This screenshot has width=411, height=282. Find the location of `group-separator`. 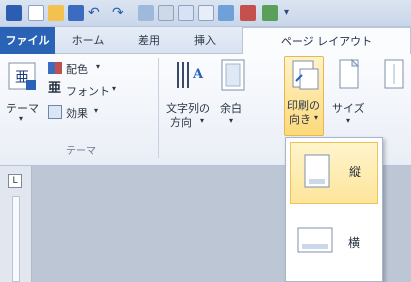

group-separator is located at coordinates (158, 108).